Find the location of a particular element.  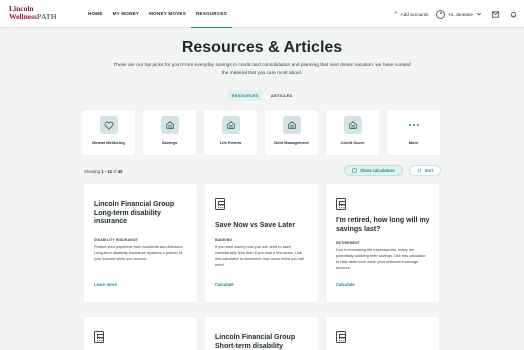

heart-icon is located at coordinates (108, 125).